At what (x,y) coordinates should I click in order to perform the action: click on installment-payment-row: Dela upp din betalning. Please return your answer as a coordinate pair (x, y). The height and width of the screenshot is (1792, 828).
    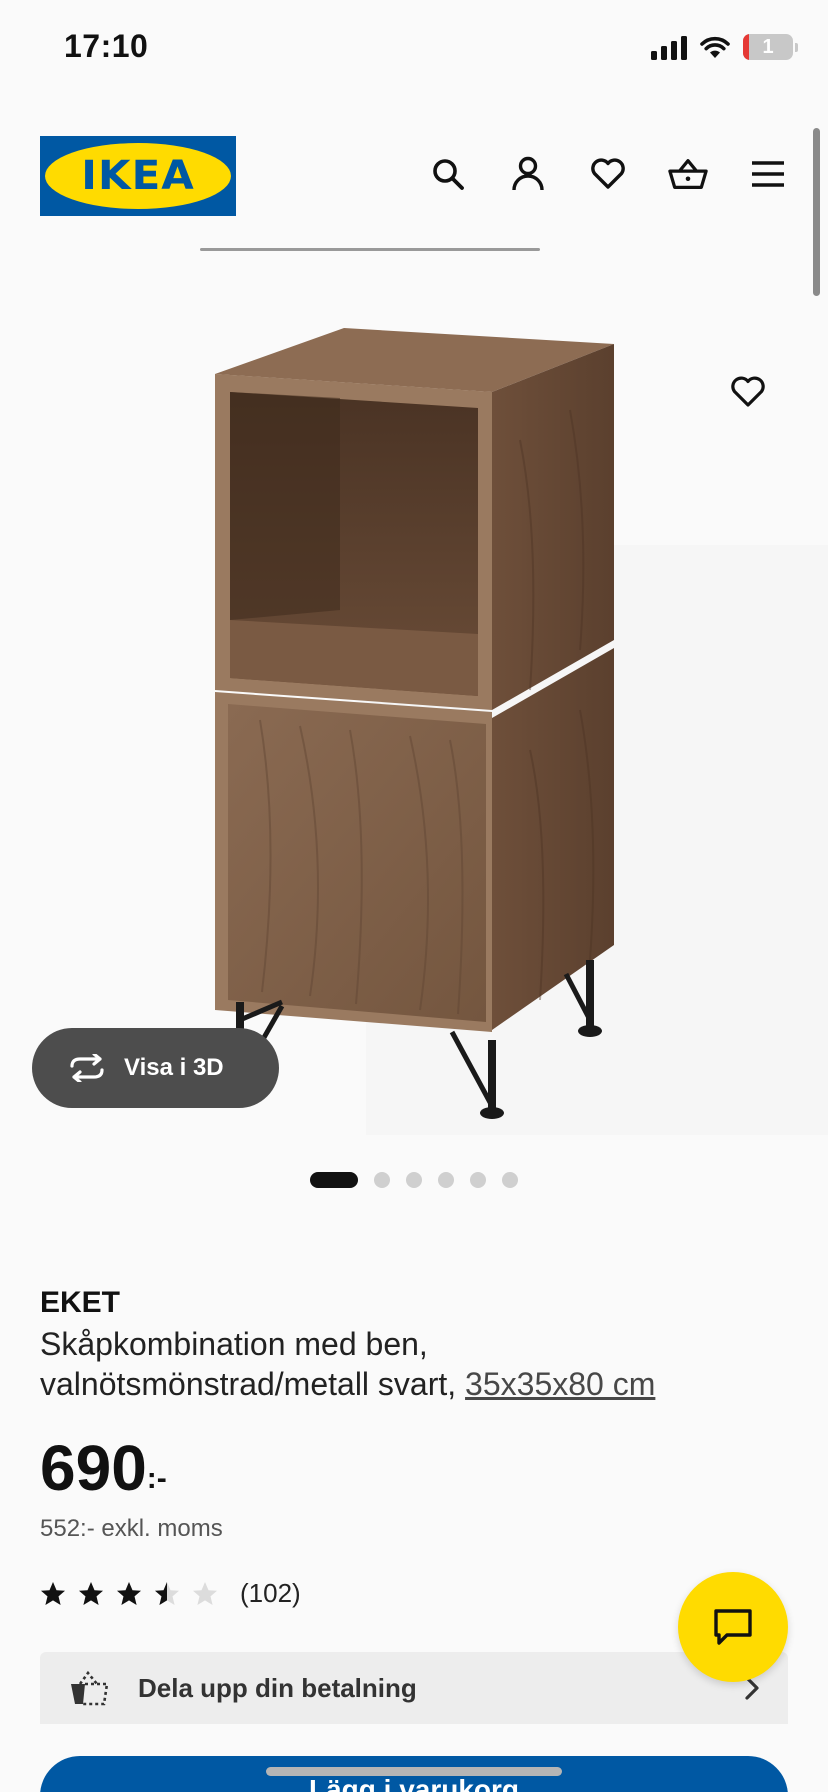
    Looking at the image, I should click on (414, 1688).